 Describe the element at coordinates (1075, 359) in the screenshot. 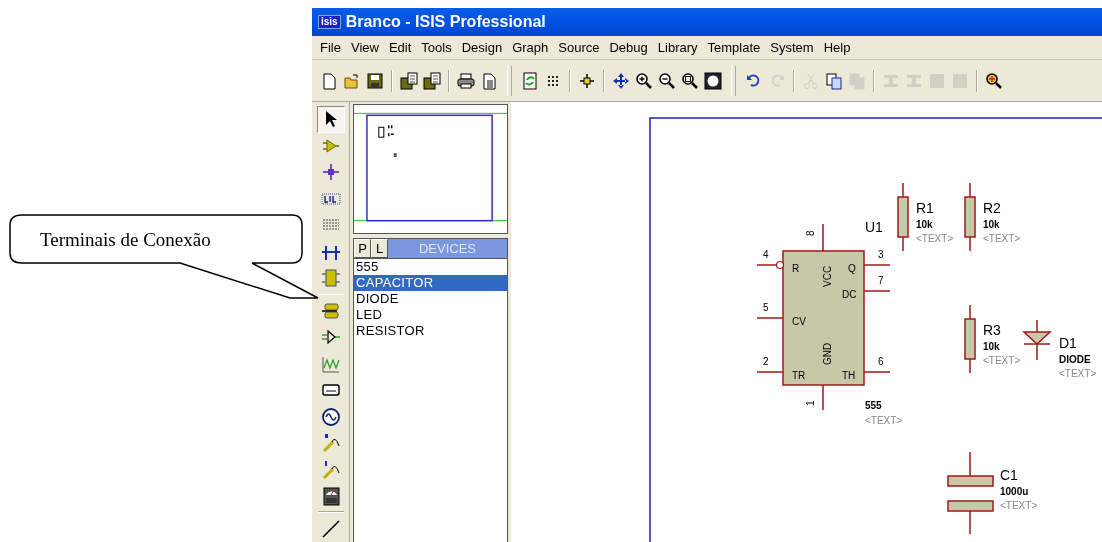

I see `component-value: DIODE` at that location.